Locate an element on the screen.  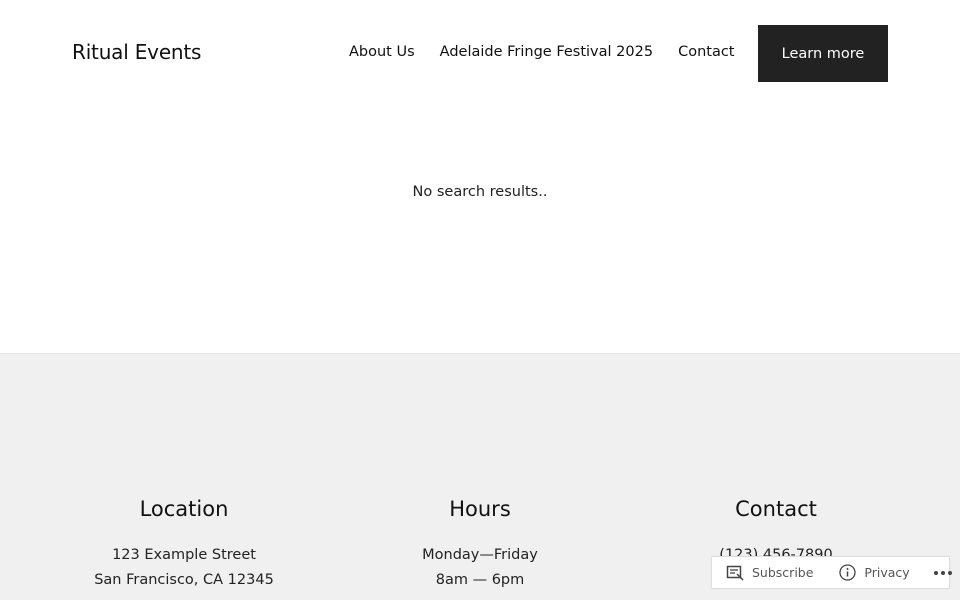
contact-heading: Contact is located at coordinates (776, 509).